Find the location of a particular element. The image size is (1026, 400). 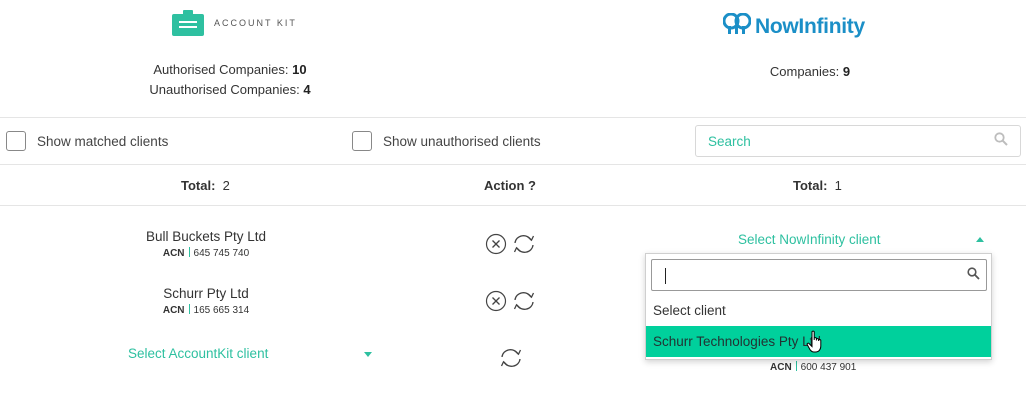

client-acn: ACN 165 665 314 is located at coordinates (206, 310).